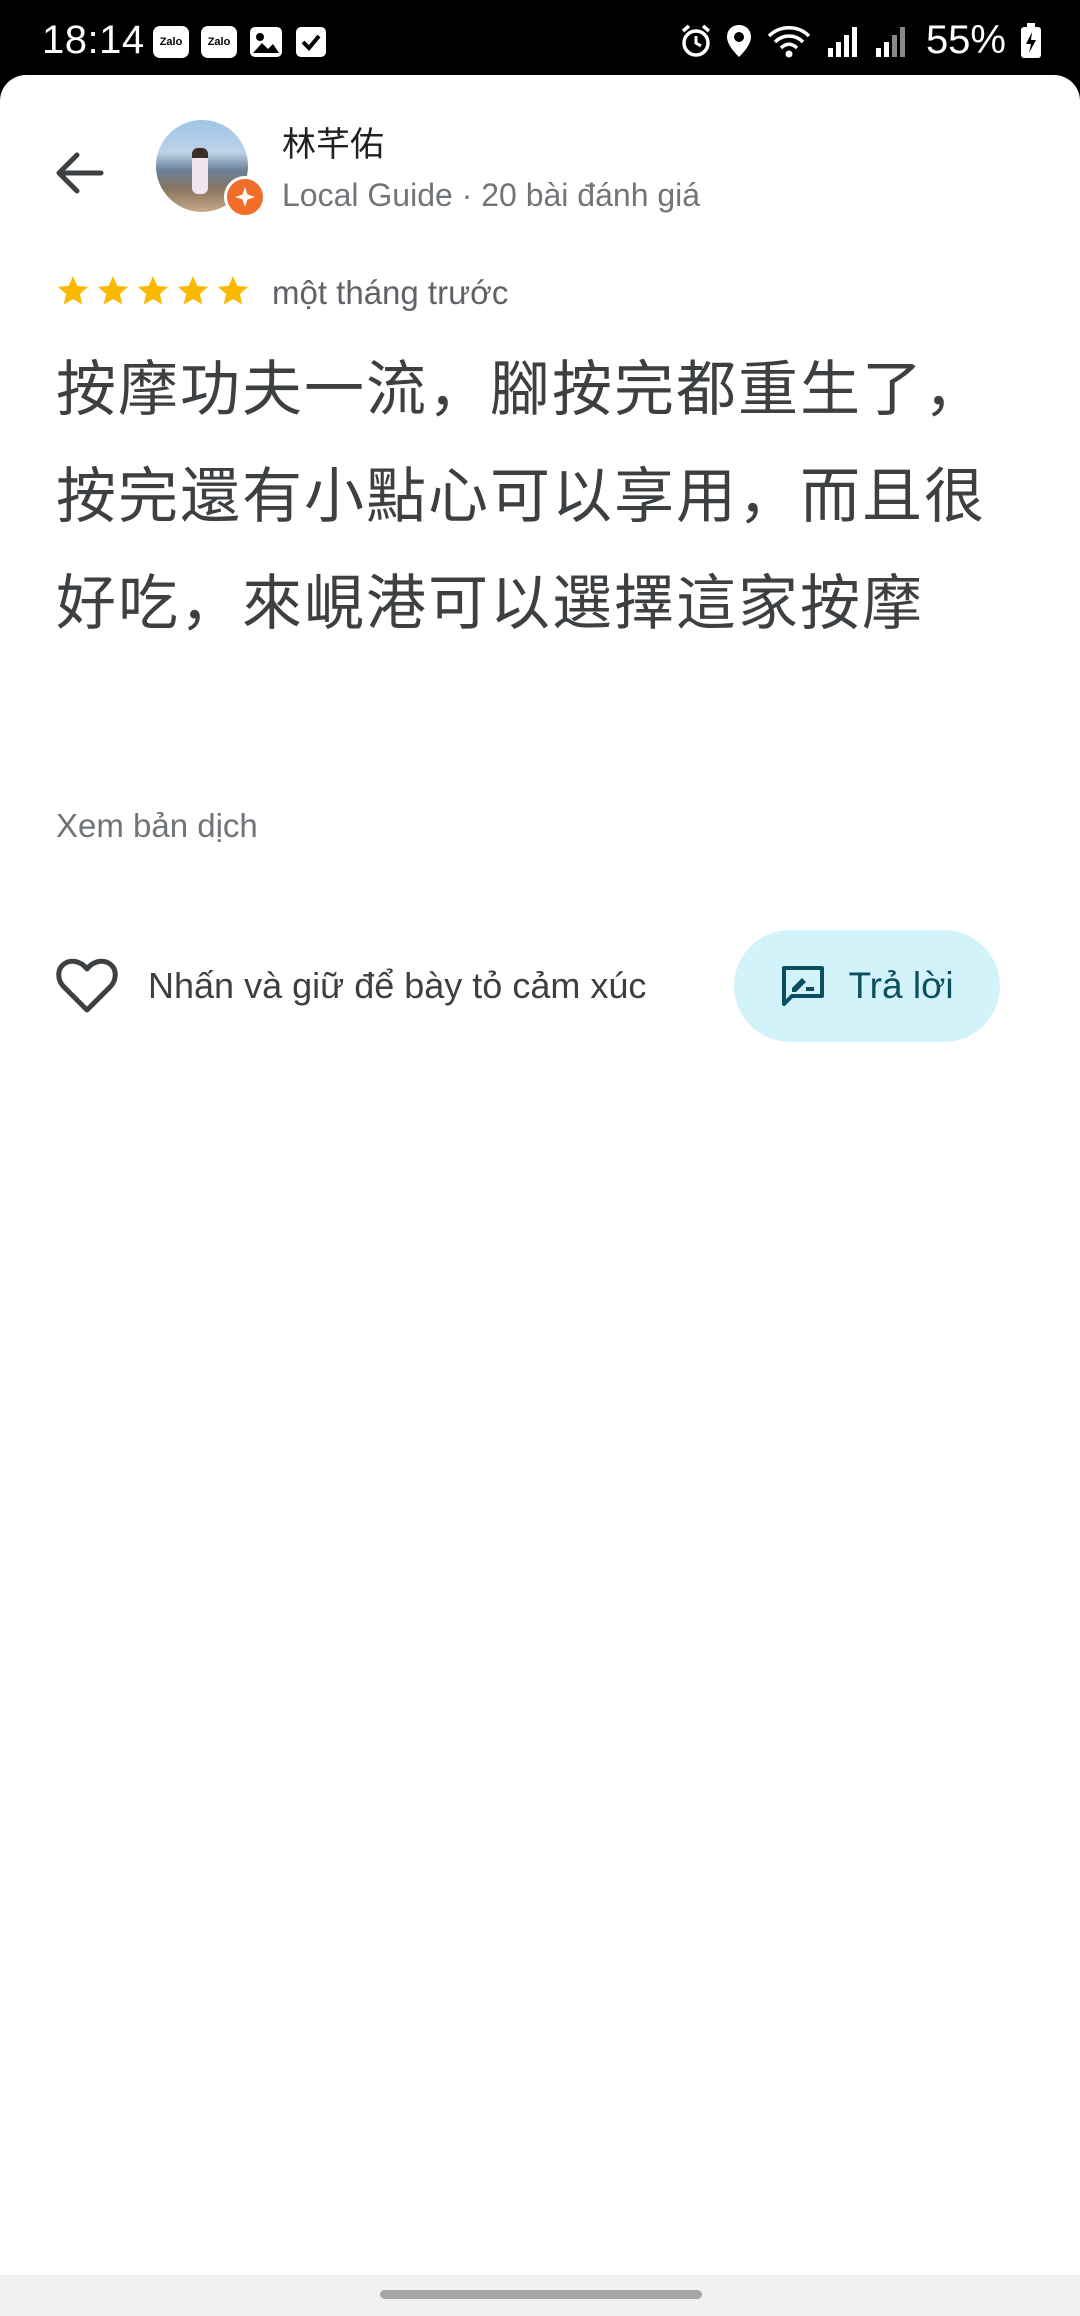 This screenshot has width=1080, height=2316. What do you see at coordinates (861, 40) in the screenshot?
I see `status-indicators: 55%` at bounding box center [861, 40].